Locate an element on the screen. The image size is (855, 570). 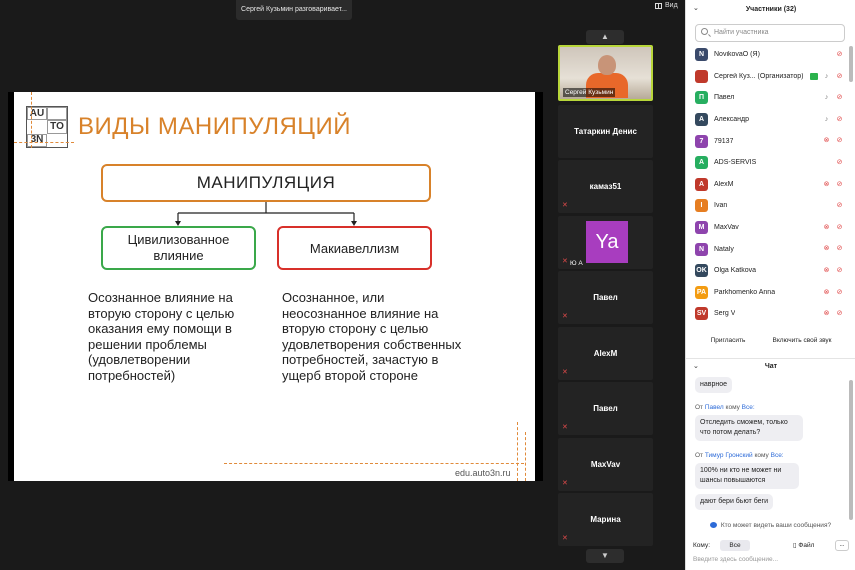
tile-name: Павел is located at coordinates (605, 297).